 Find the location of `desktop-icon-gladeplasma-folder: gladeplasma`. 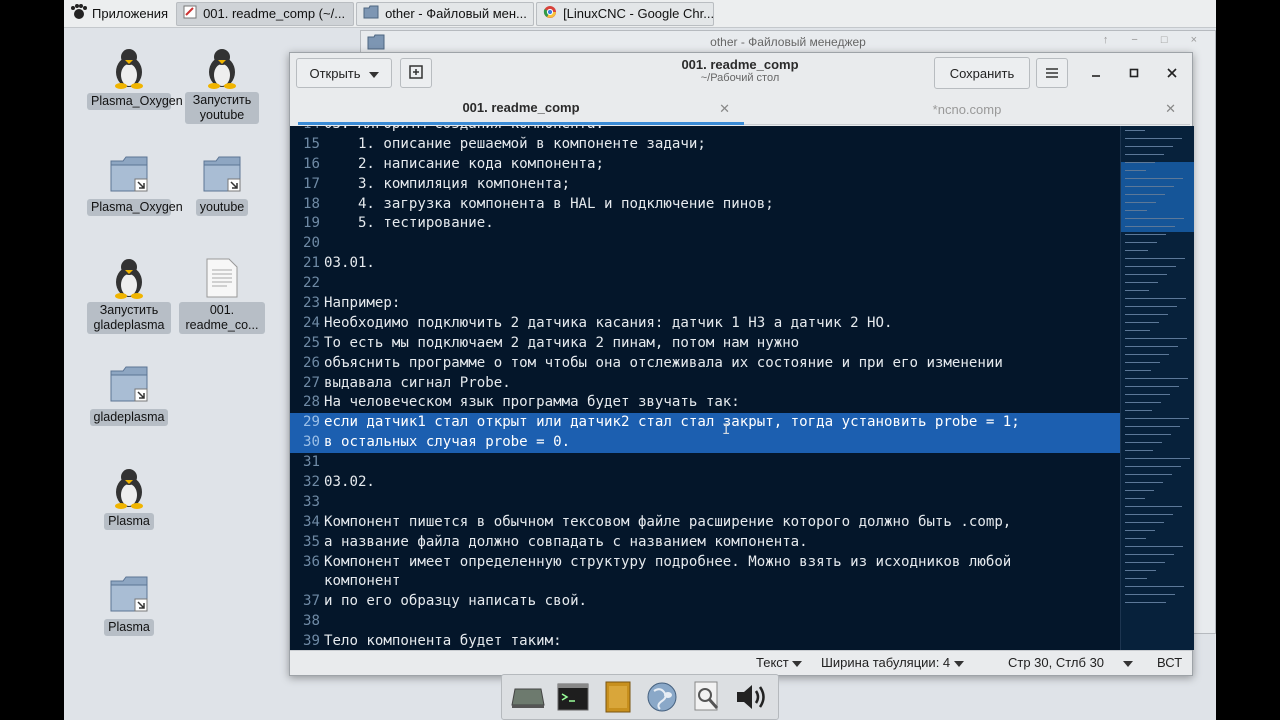

desktop-icon-gladeplasma-folder: gladeplasma is located at coordinates (129, 394).